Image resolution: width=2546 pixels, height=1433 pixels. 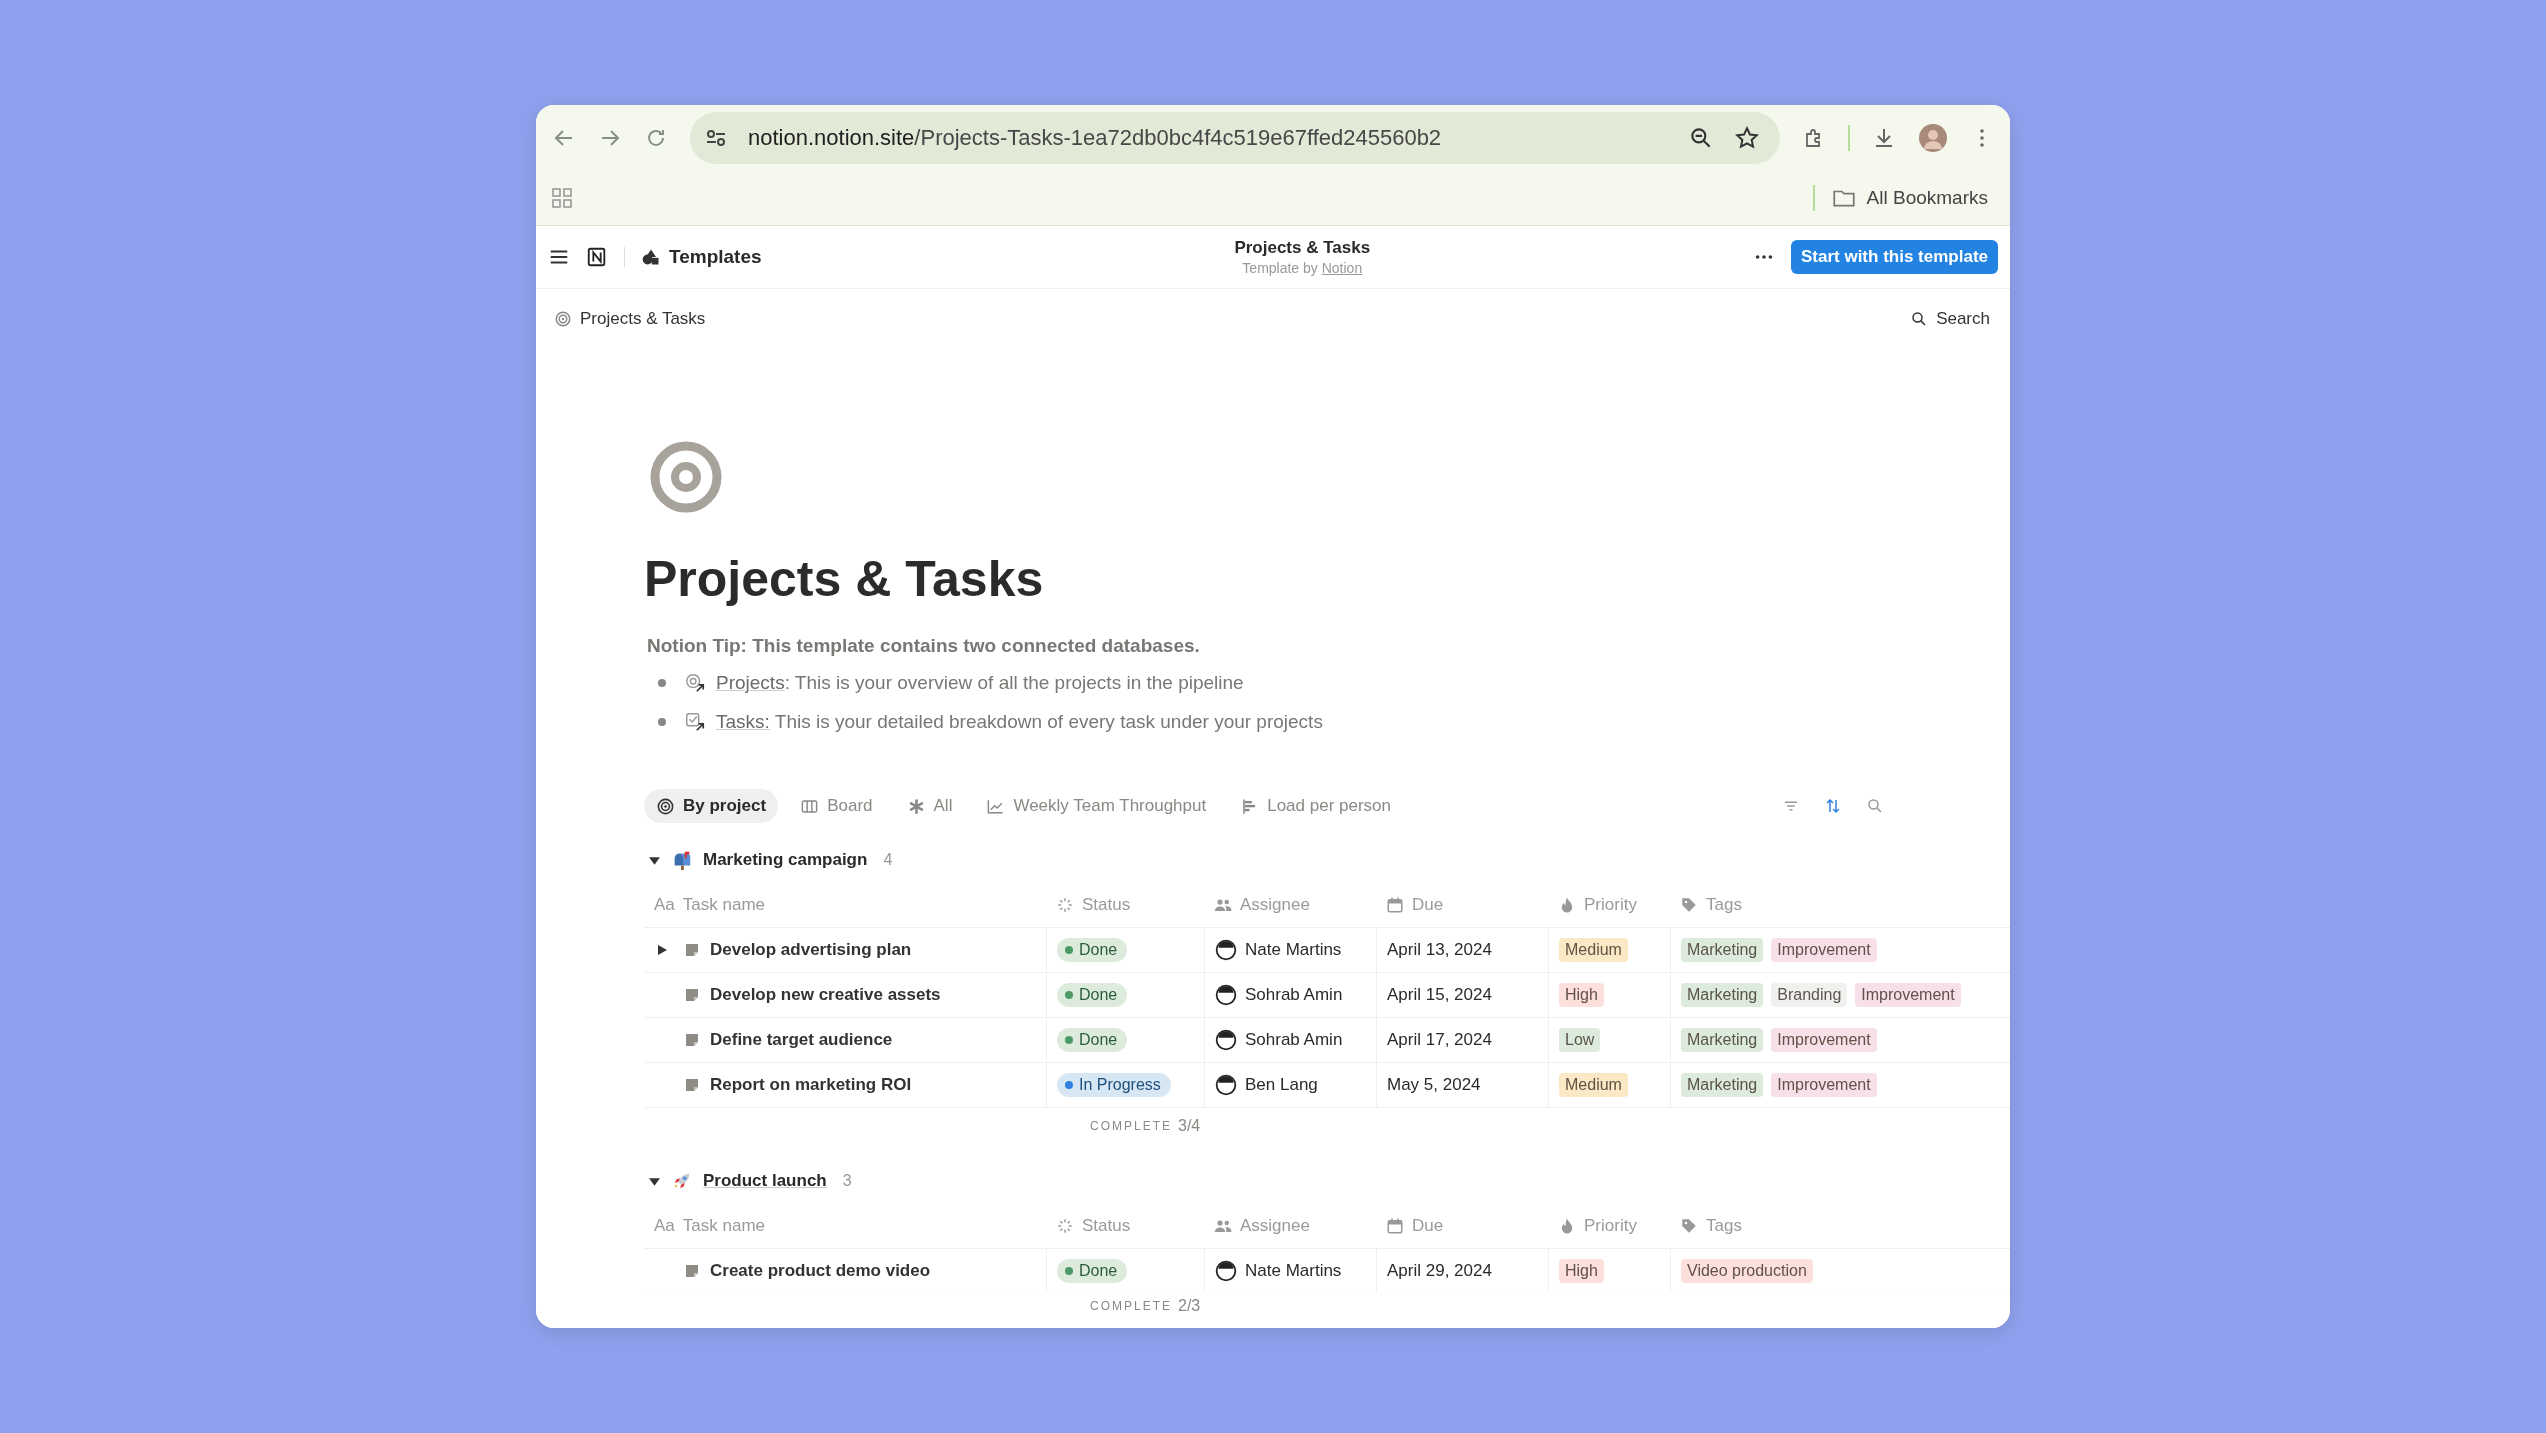 I want to click on view-tab: Weekly Team Throughput, so click(x=1096, y=806).